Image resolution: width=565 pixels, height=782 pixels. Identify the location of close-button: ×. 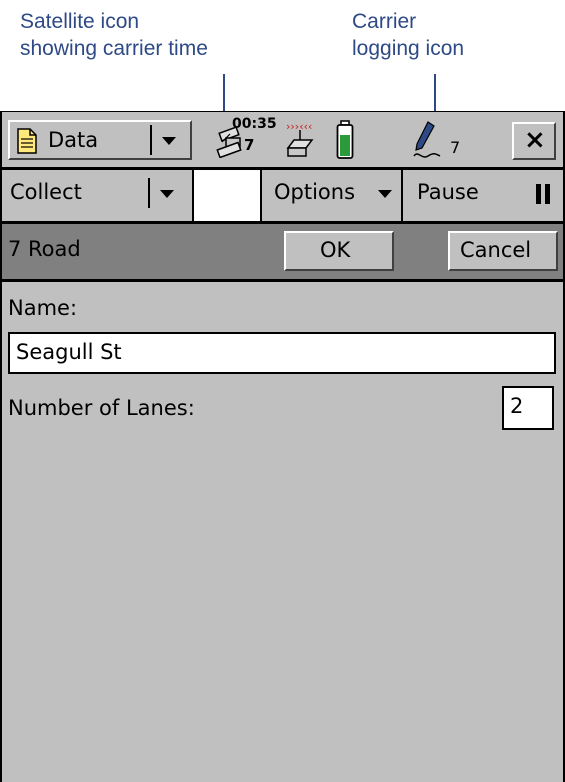
(534, 141).